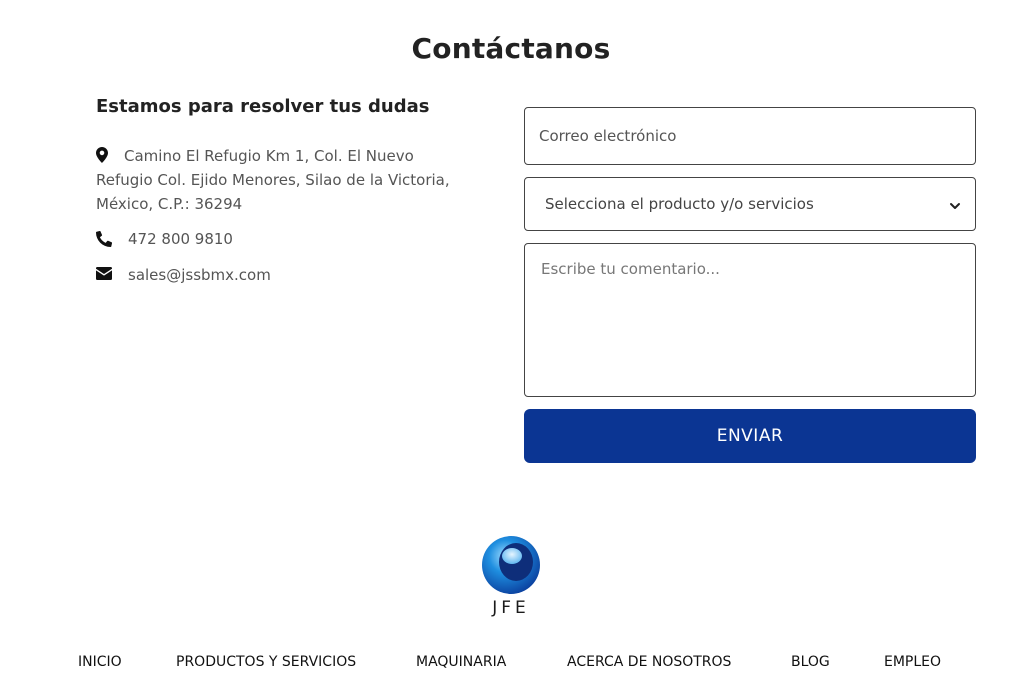 This screenshot has width=1022, height=679. Describe the element at coordinates (750, 320) in the screenshot. I see `comment-textarea` at that location.